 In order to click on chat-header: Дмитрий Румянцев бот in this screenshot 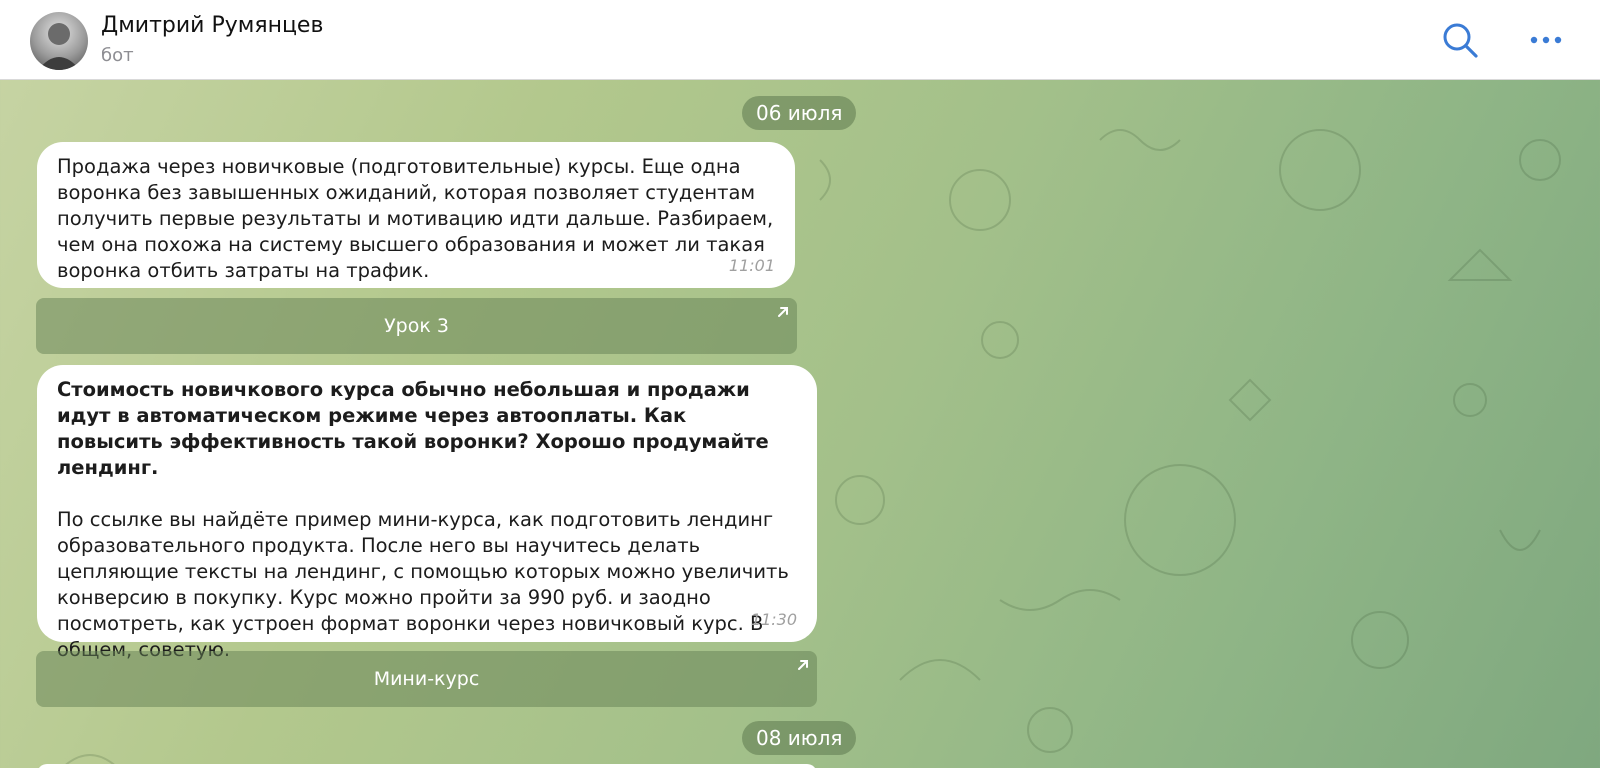, I will do `click(800, 40)`.